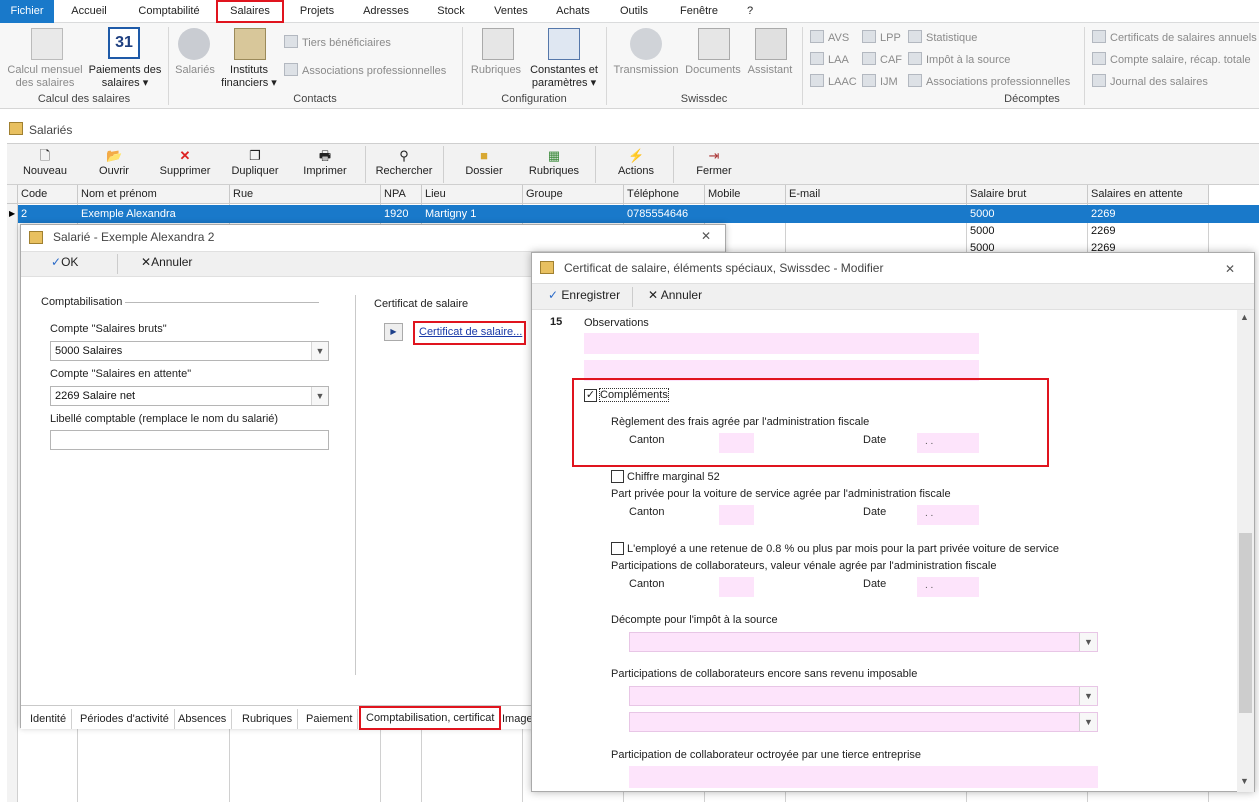  What do you see at coordinates (634, 11) in the screenshot?
I see `menu-outils: Outils` at bounding box center [634, 11].